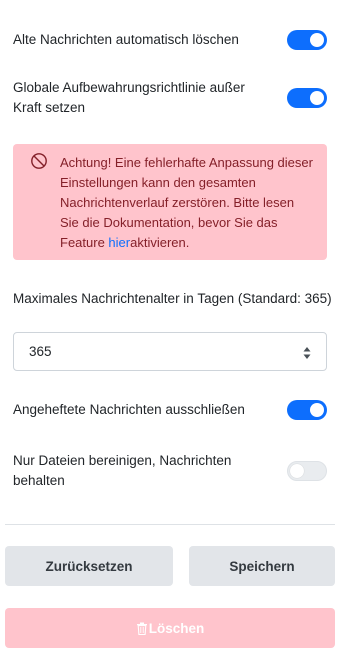 The image size is (349, 665). I want to click on trash-icon, so click(141, 628).